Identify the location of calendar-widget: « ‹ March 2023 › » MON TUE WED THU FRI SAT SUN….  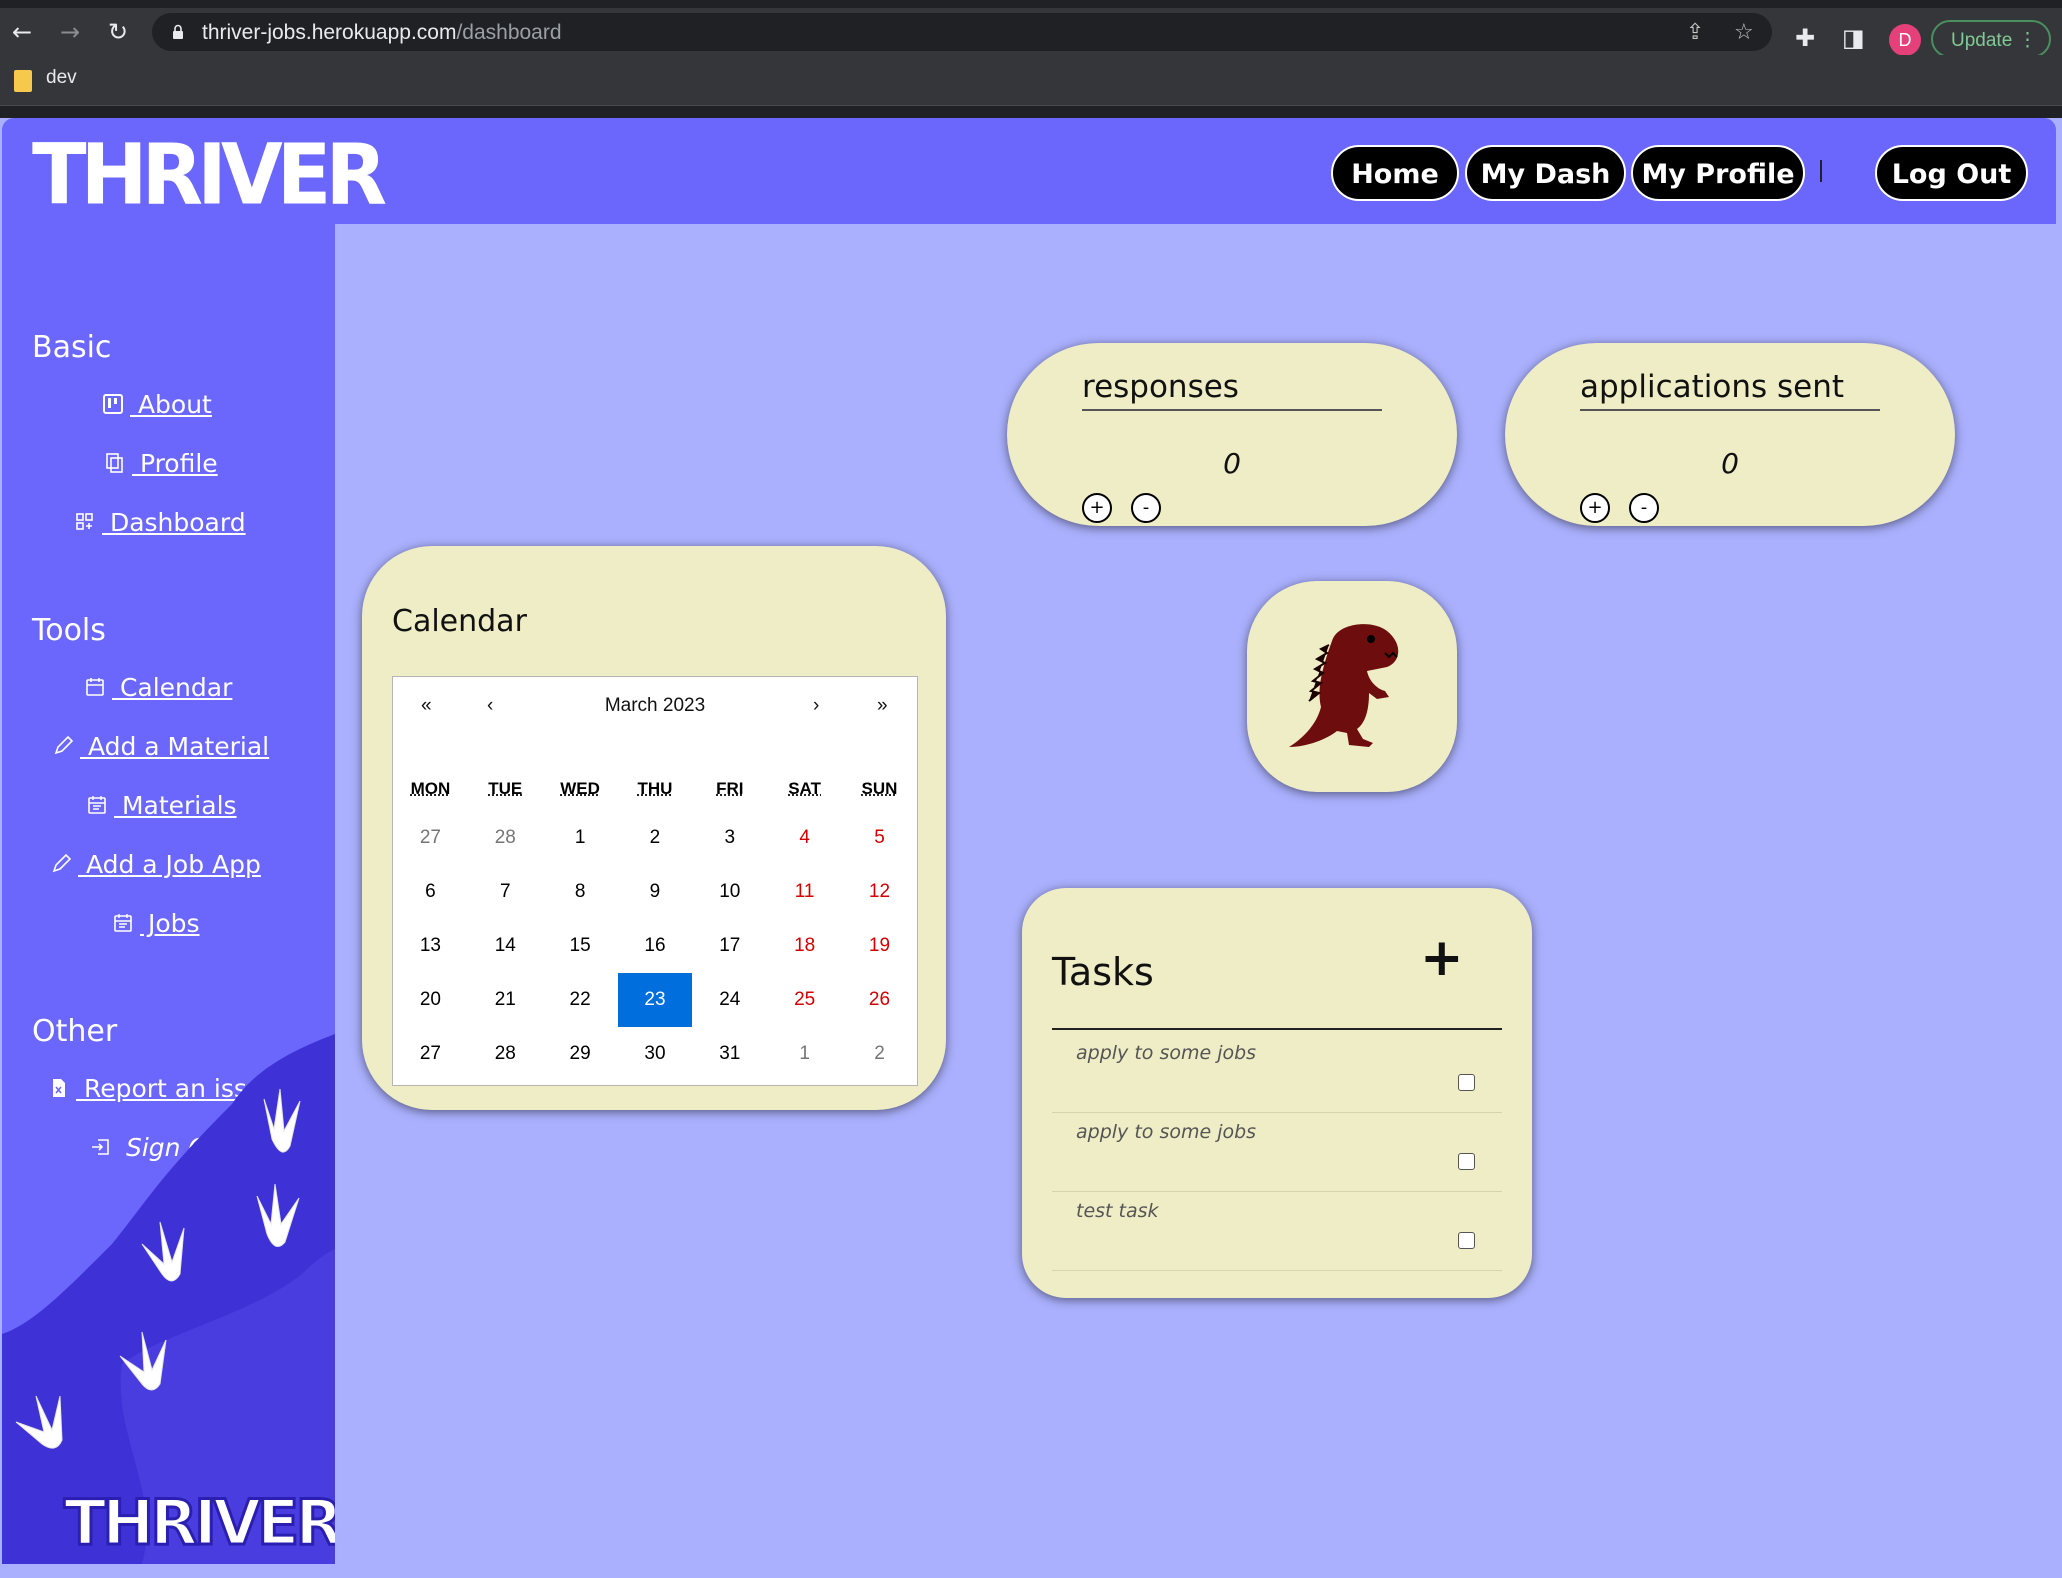
(655, 881).